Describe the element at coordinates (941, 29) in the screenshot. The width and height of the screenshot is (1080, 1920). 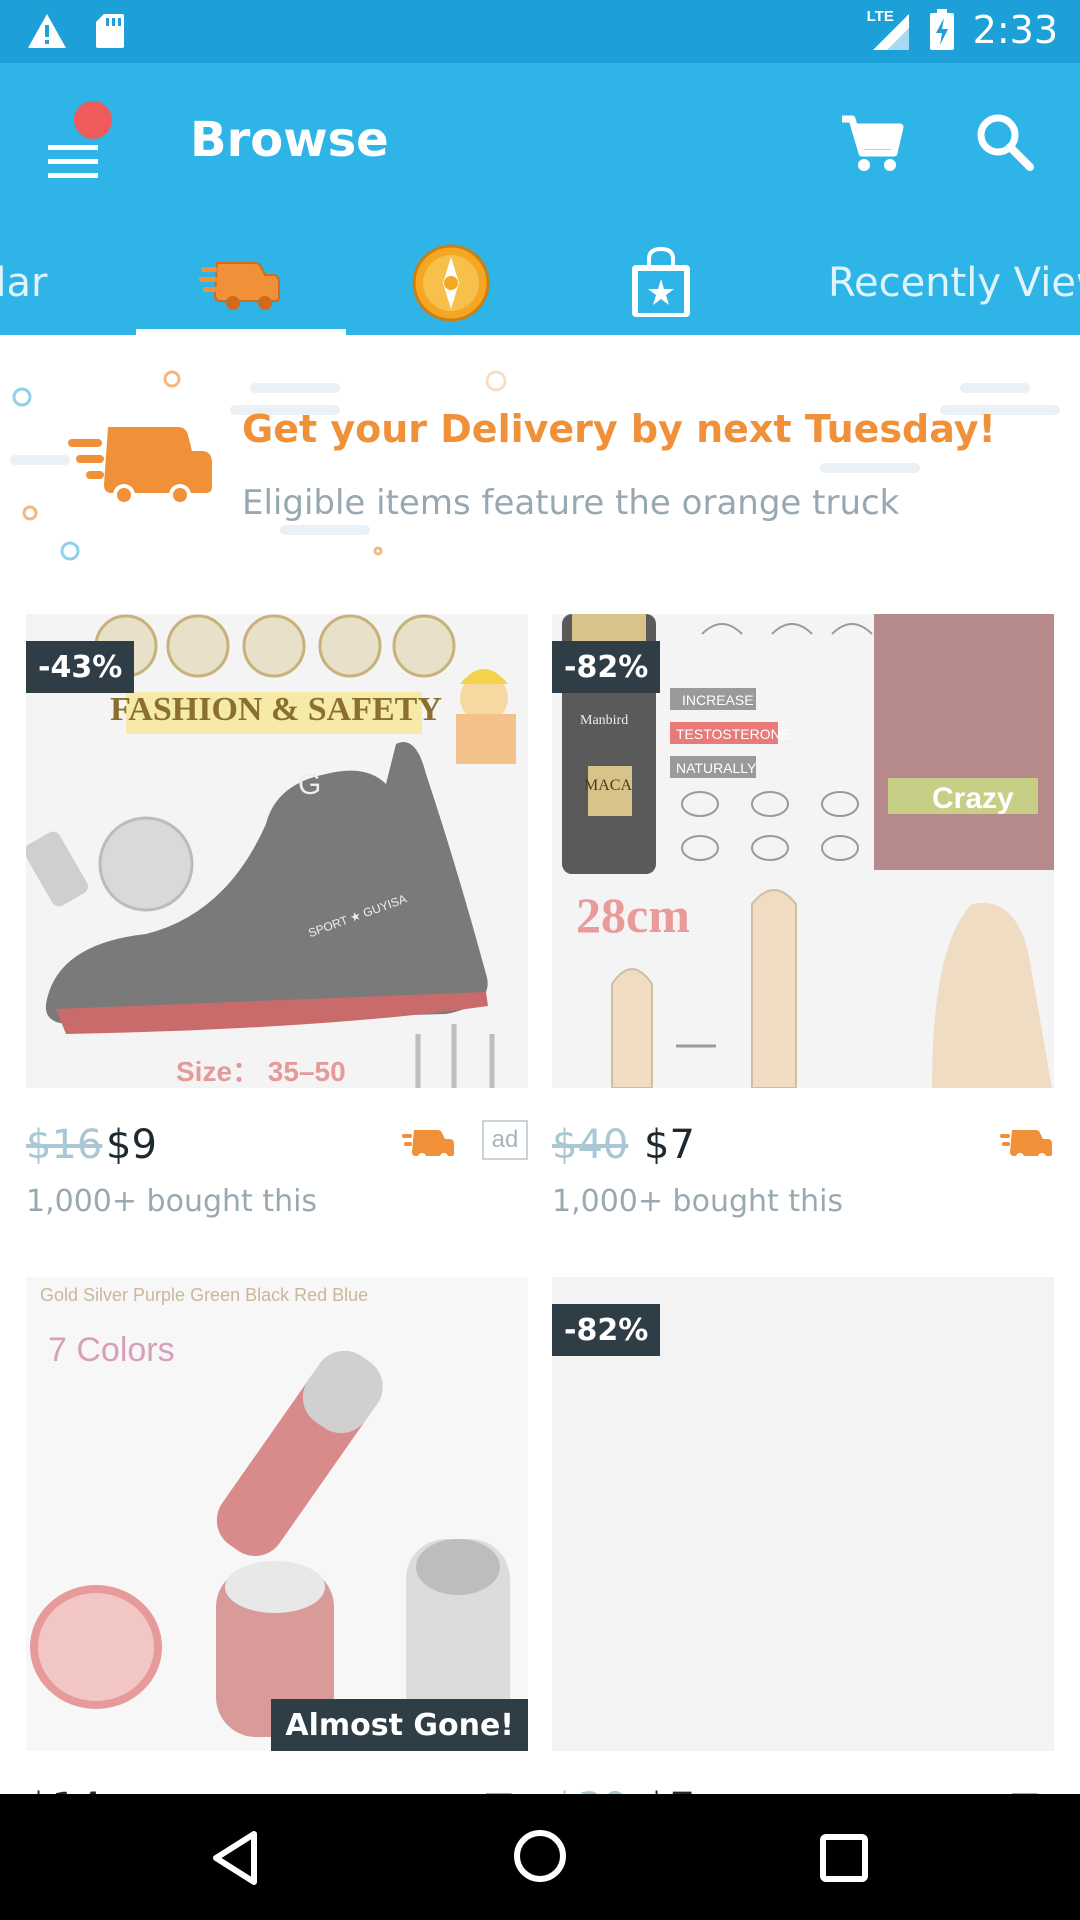
I see `battery-charging-icon` at that location.